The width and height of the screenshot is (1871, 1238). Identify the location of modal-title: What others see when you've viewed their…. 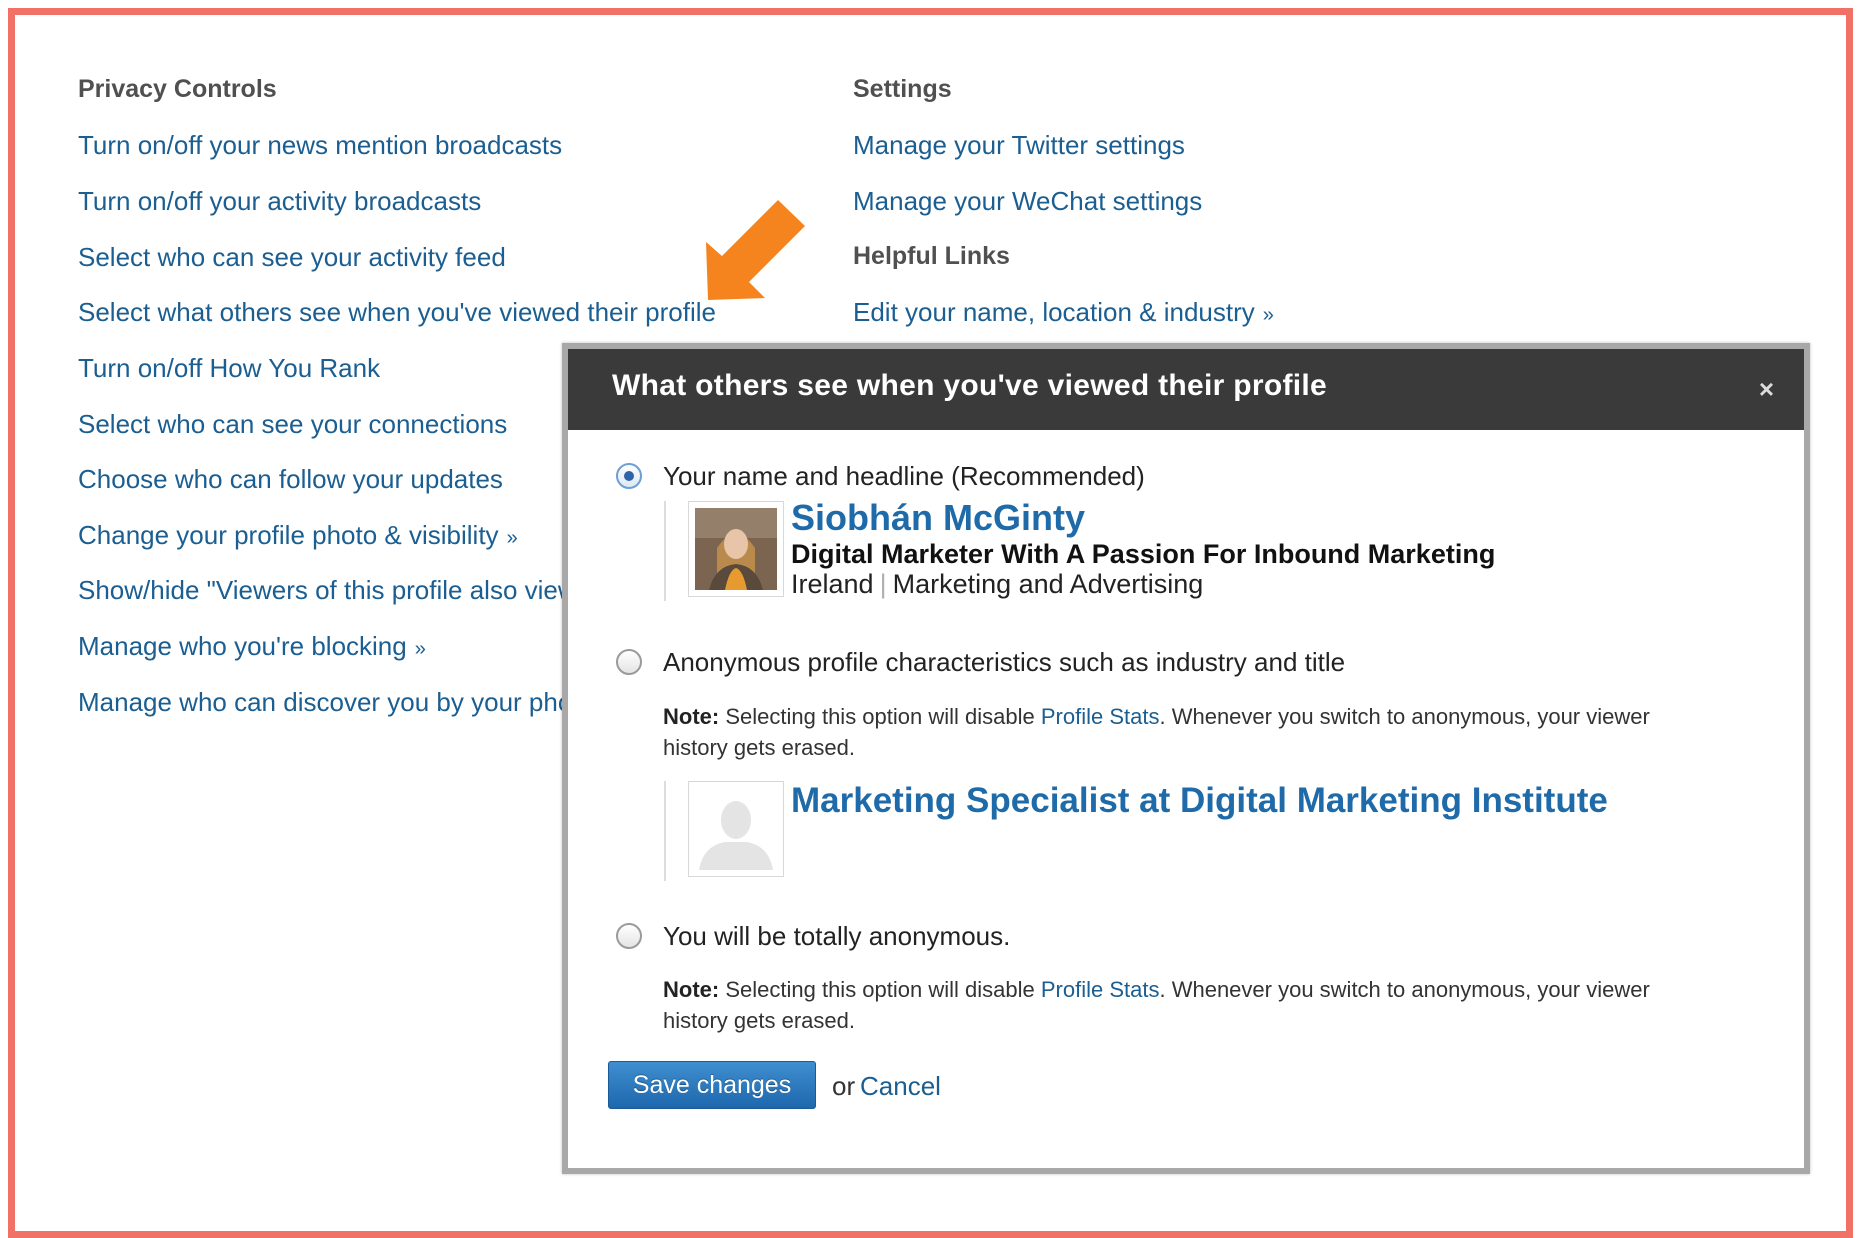
(970, 385).